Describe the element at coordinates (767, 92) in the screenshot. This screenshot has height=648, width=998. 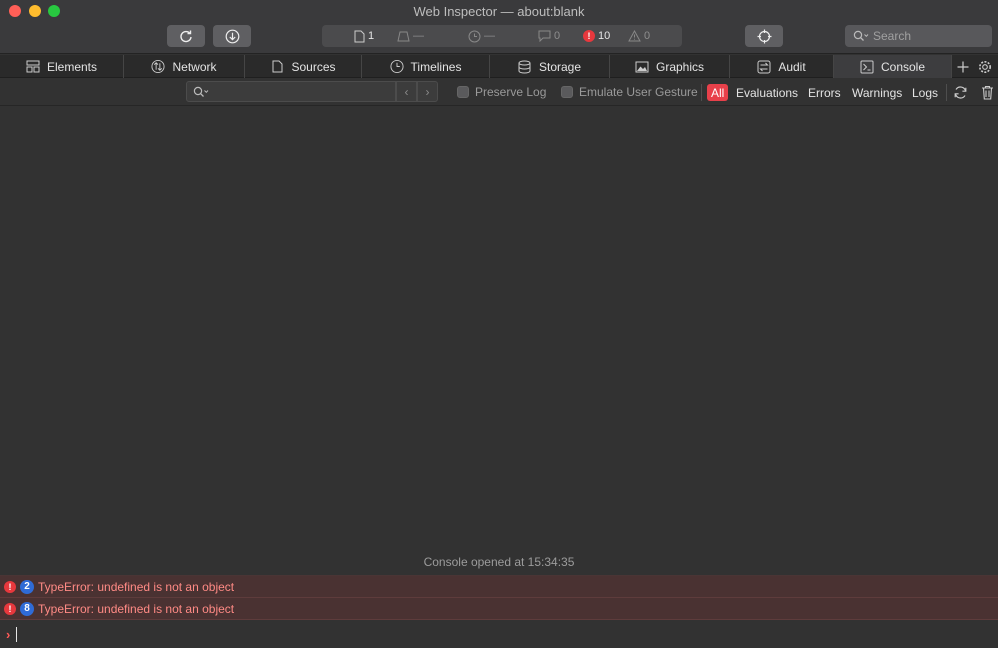
I see `level-evaluations-button: Evaluations` at that location.